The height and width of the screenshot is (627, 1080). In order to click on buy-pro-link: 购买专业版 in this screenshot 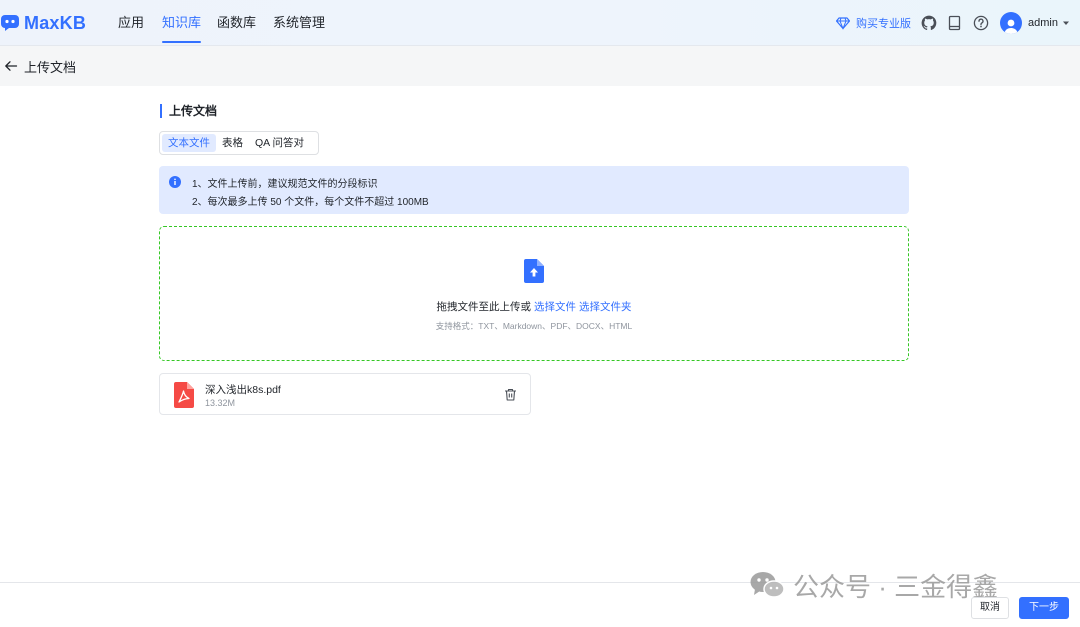, I will do `click(873, 23)`.